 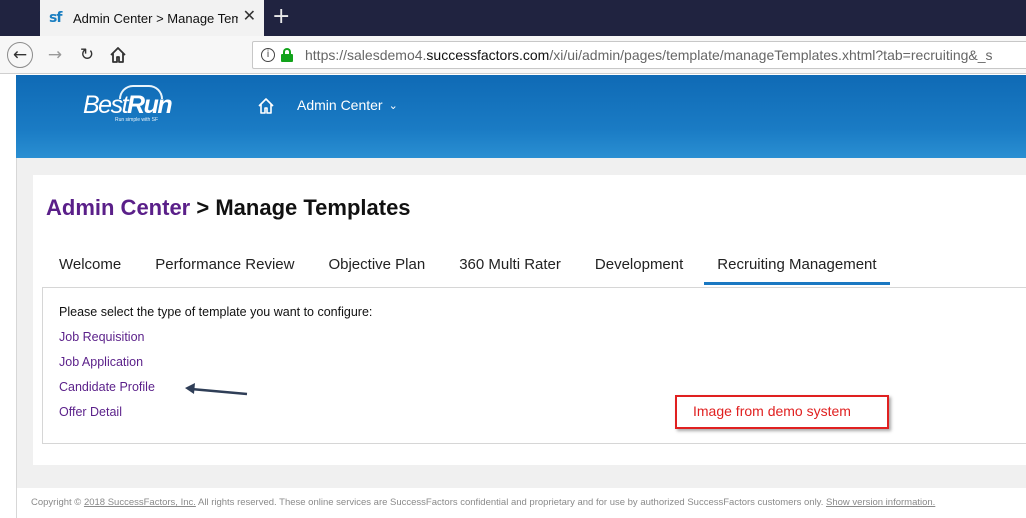 What do you see at coordinates (140, 502) in the screenshot?
I see `footer-company-link: 2018 SuccessFactors, Inc.` at bounding box center [140, 502].